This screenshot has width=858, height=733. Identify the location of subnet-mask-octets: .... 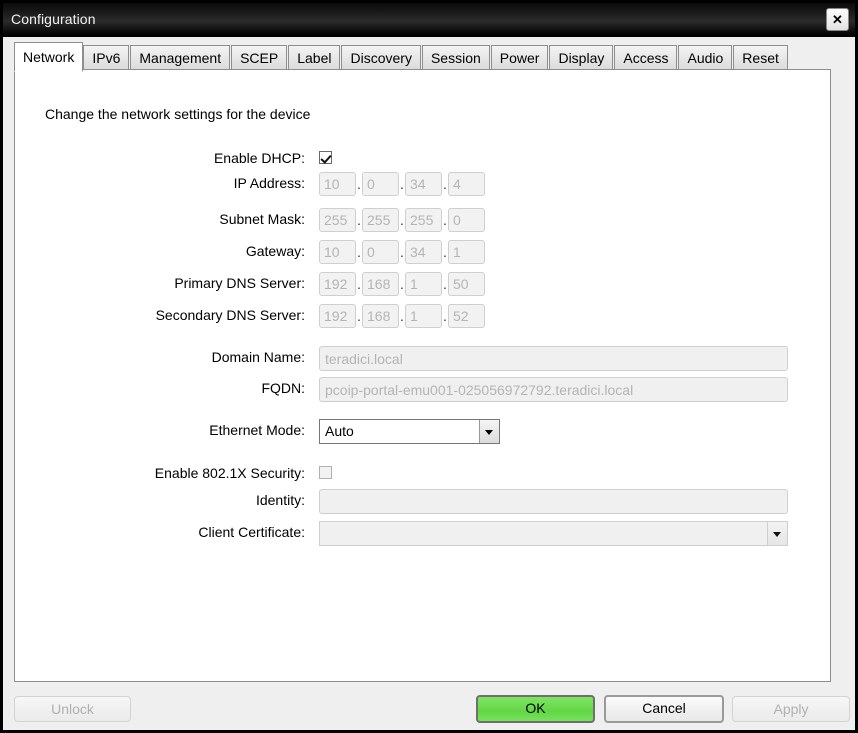
(402, 220).